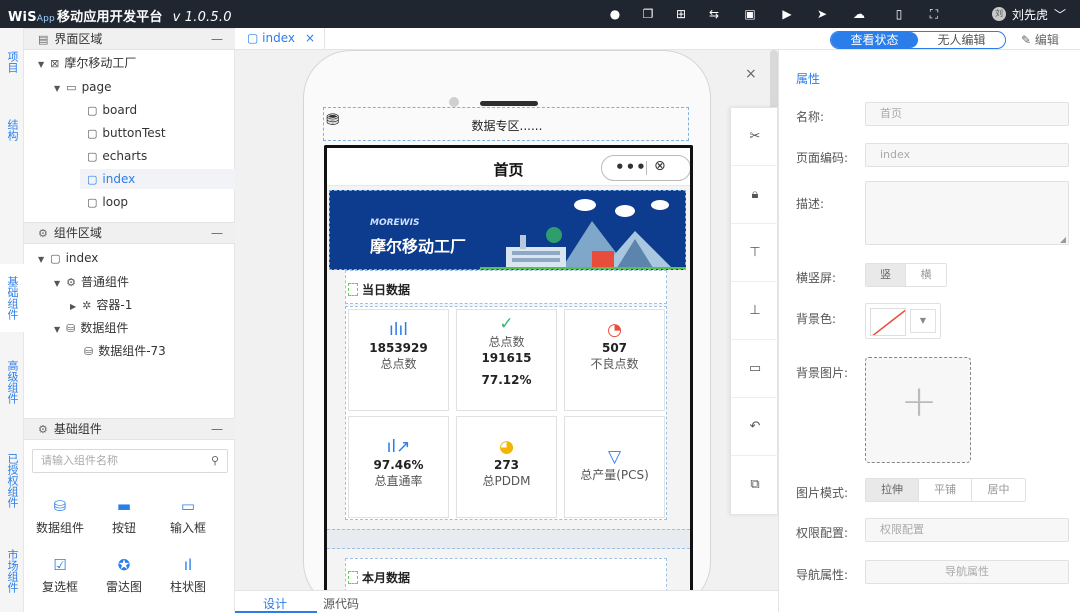  Describe the element at coordinates (129, 429) in the screenshot. I see `basic-components-header: ⚙ 基础组件 —` at that location.